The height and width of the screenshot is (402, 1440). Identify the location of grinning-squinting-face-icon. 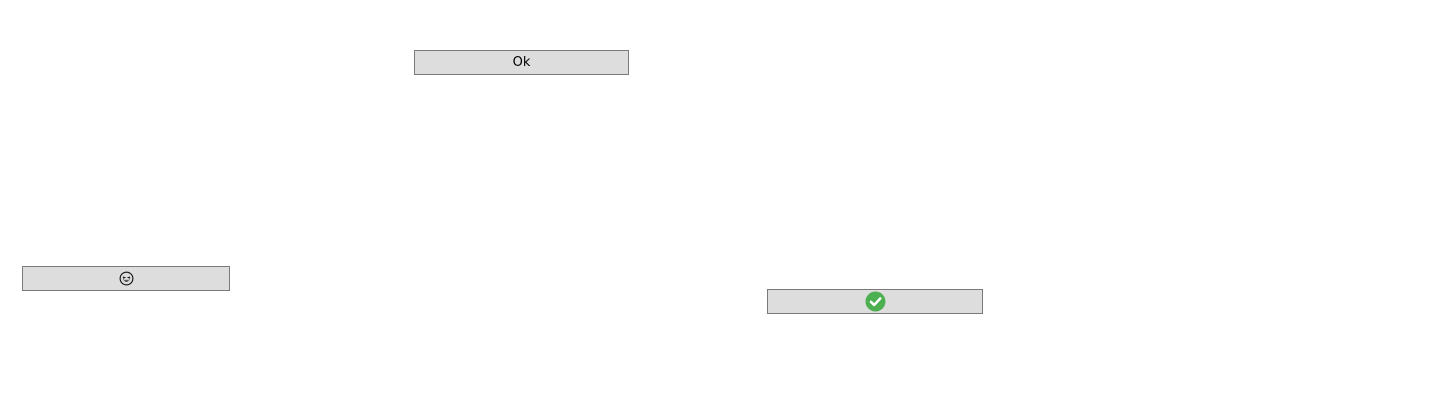
(126, 278).